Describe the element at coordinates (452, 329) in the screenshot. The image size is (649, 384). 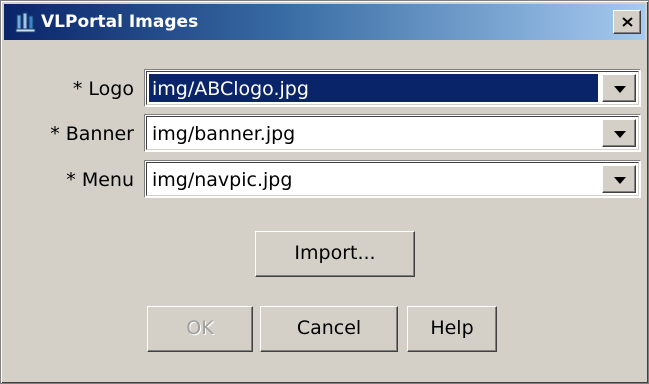
I see `help-button: Help` at that location.